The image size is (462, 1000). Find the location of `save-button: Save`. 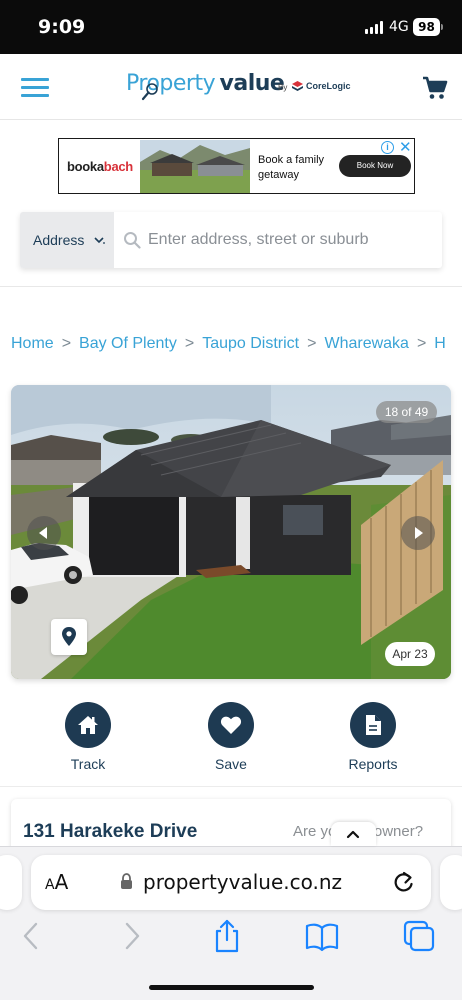

save-button: Save is located at coordinates (231, 737).